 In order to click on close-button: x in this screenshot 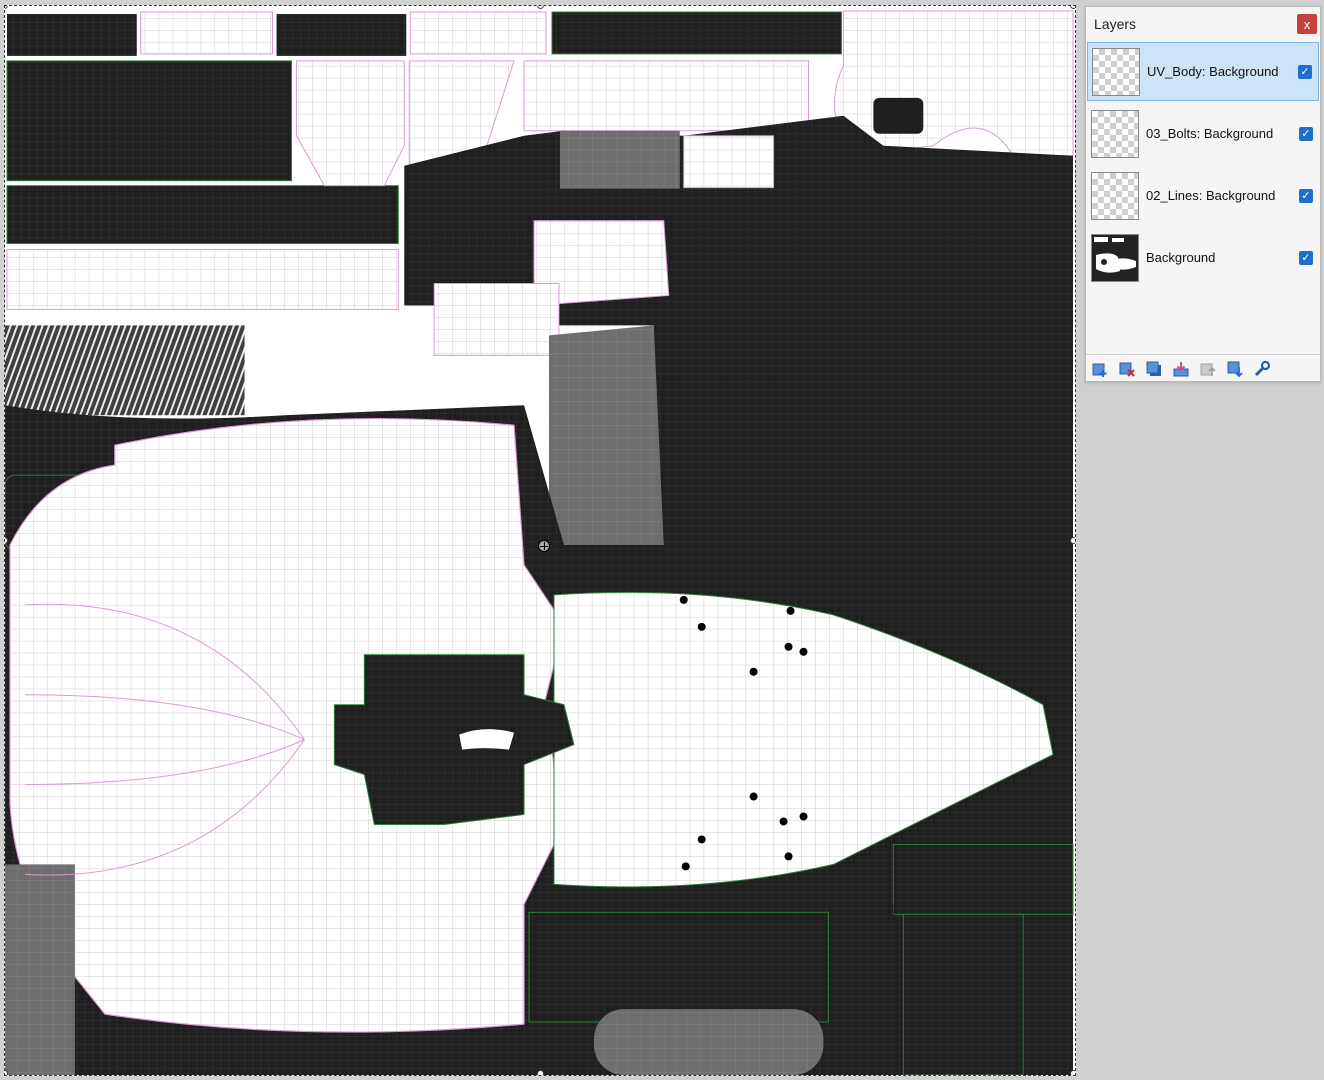, I will do `click(1307, 24)`.